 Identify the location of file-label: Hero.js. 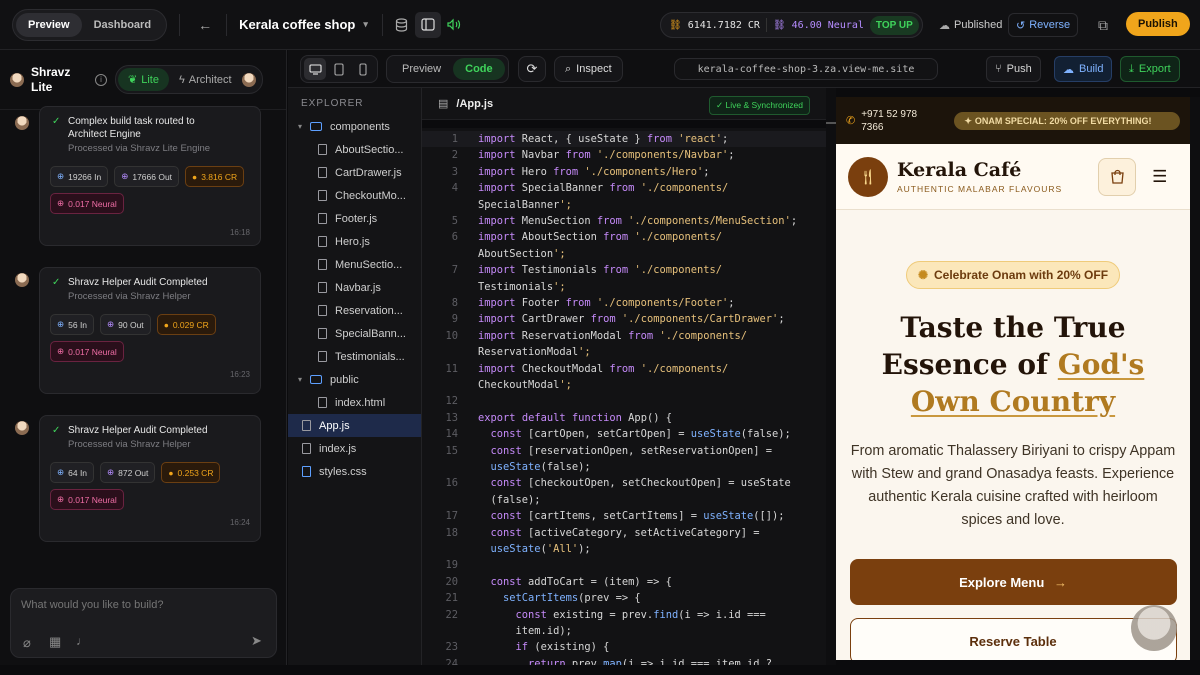
(352, 241).